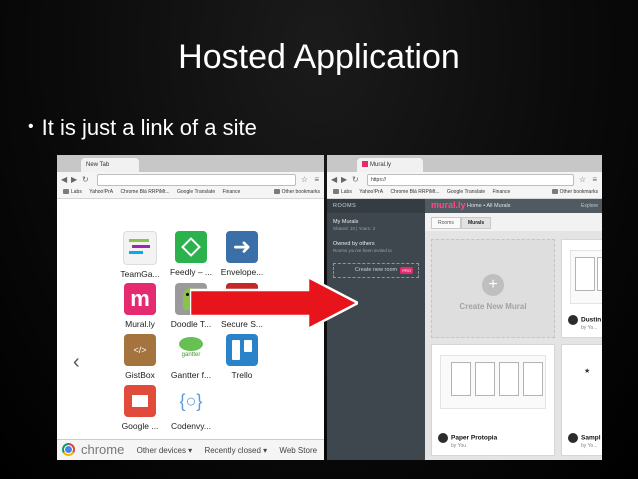 The width and height of the screenshot is (638, 479). Describe the element at coordinates (467, 441) in the screenshot. I see `mural-owner: Paper Protopia by You` at that location.